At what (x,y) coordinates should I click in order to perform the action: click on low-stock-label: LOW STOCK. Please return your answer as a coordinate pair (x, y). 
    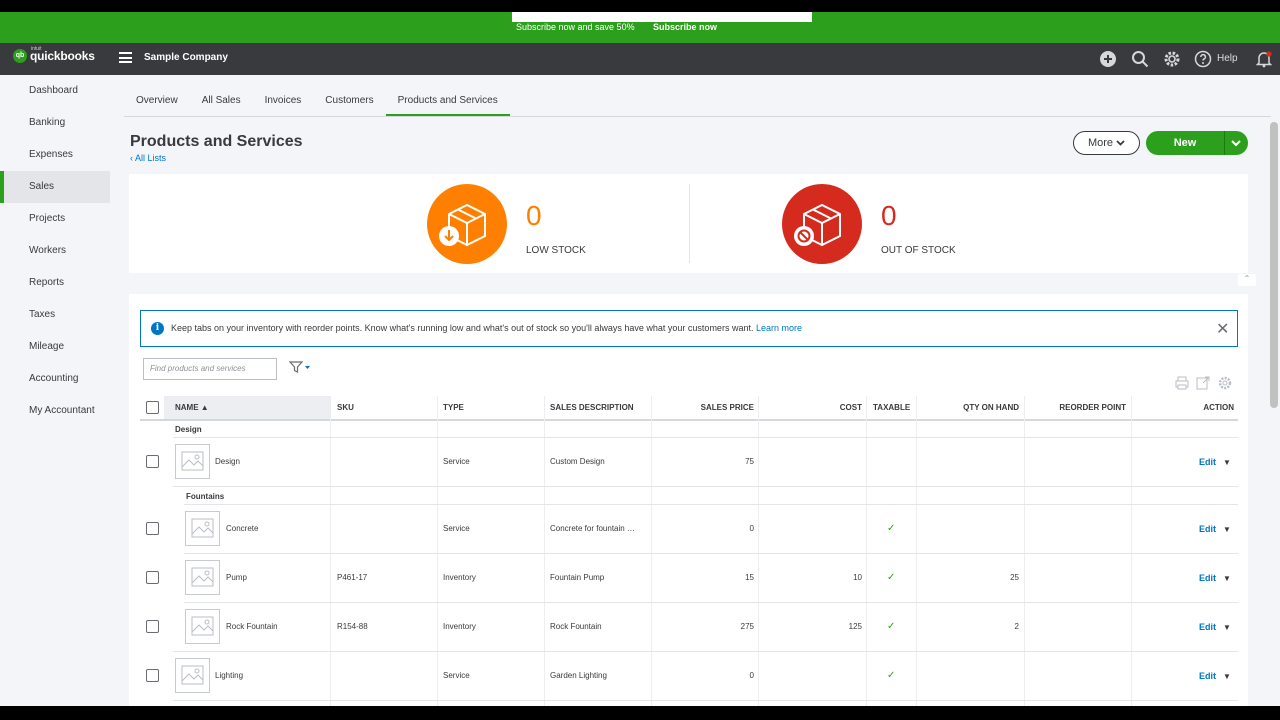
    Looking at the image, I should click on (556, 250).